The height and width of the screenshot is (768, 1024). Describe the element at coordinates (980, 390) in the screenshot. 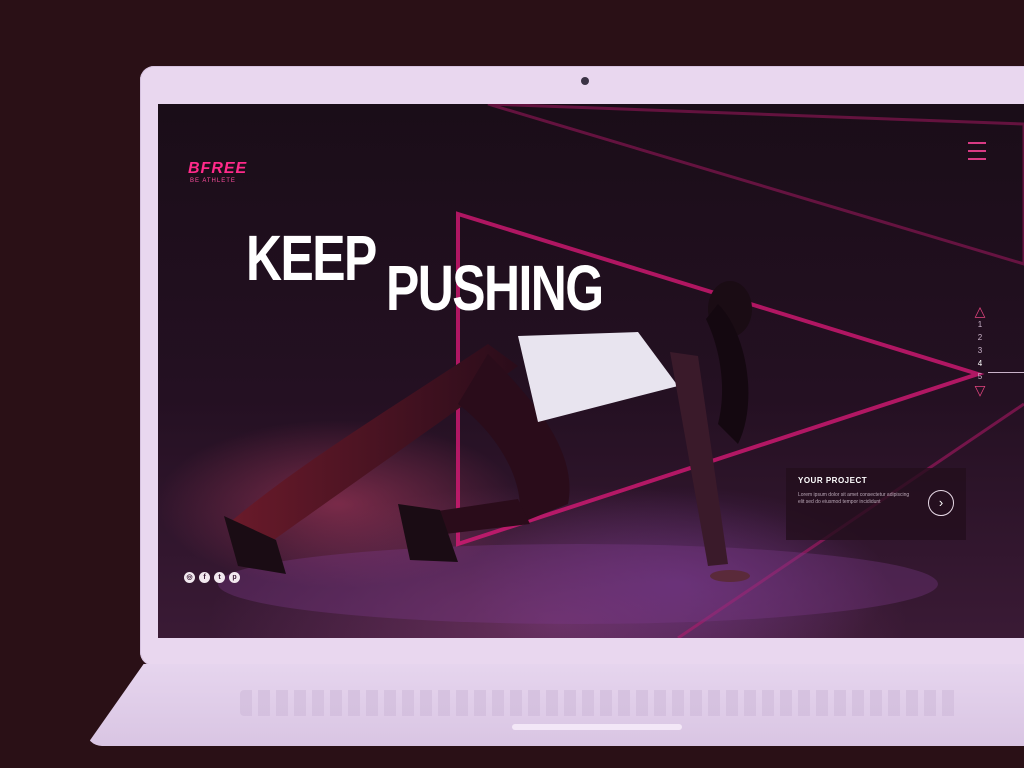

I see `triangle-down-icon: ▽` at that location.